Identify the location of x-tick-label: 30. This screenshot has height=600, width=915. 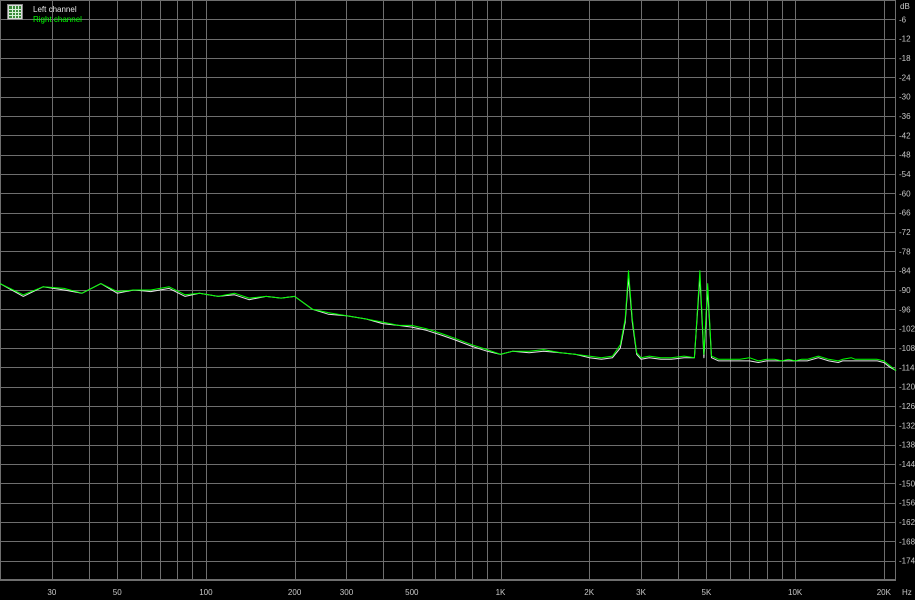
(51, 592).